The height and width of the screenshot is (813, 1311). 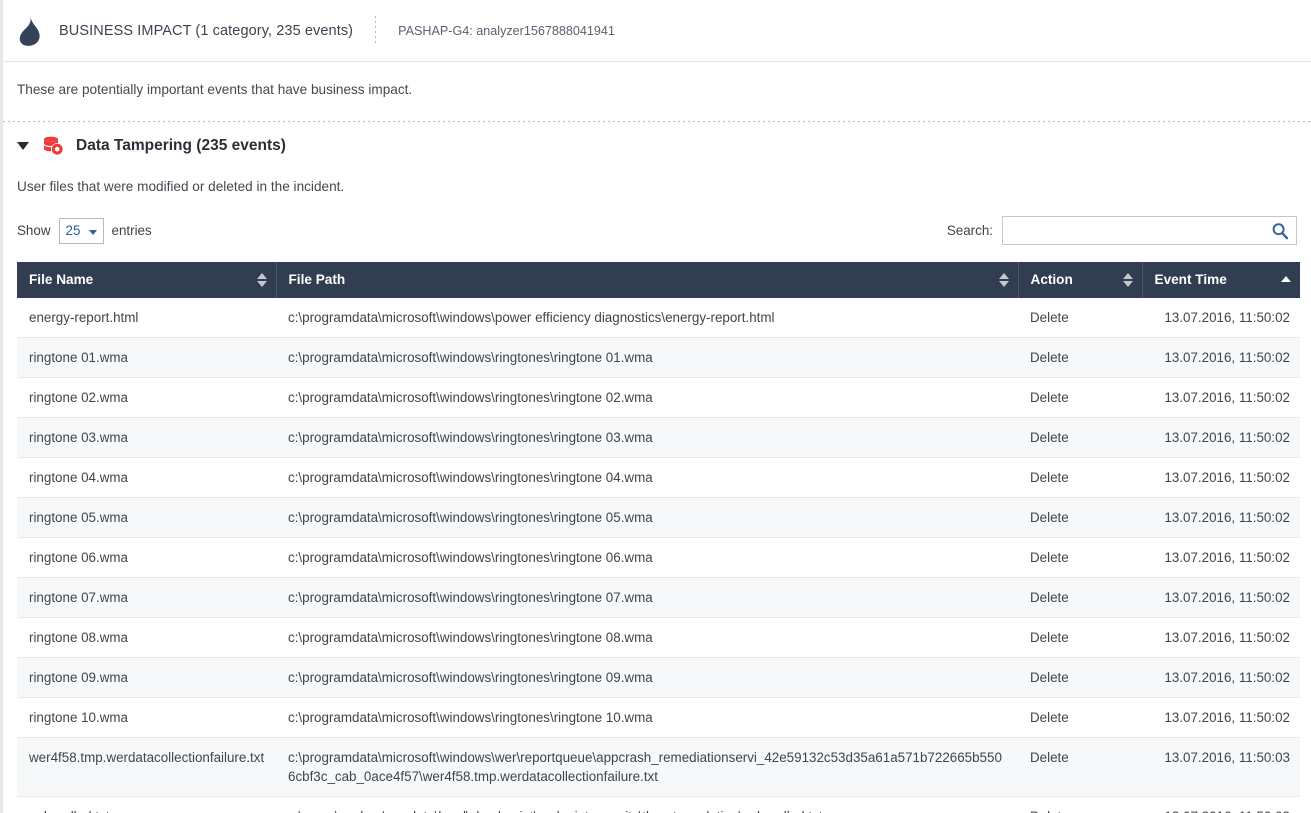 I want to click on cell-file-name: ringtone 08.wma, so click(x=146, y=638).